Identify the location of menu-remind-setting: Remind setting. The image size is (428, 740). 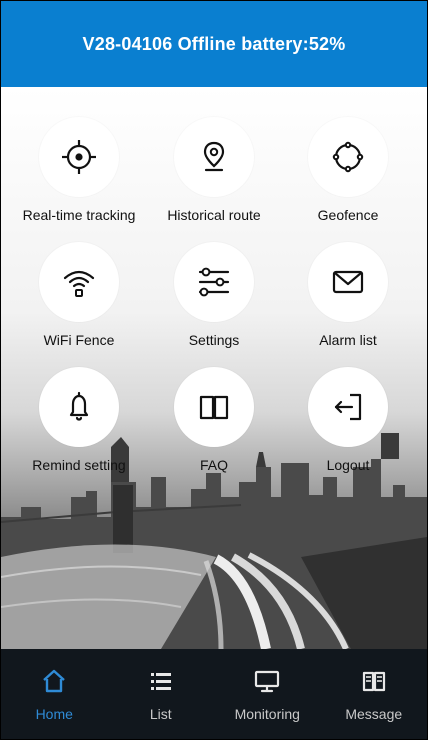
(79, 422).